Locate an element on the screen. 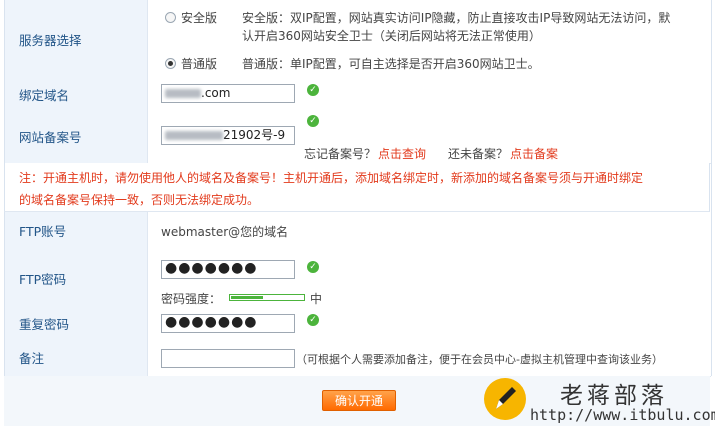  safe-version-desc-line1: 安全版：双IP配置，网站真实访问IP隐藏，防止直接攻击IP导致网站无法访问，默 is located at coordinates (456, 18).